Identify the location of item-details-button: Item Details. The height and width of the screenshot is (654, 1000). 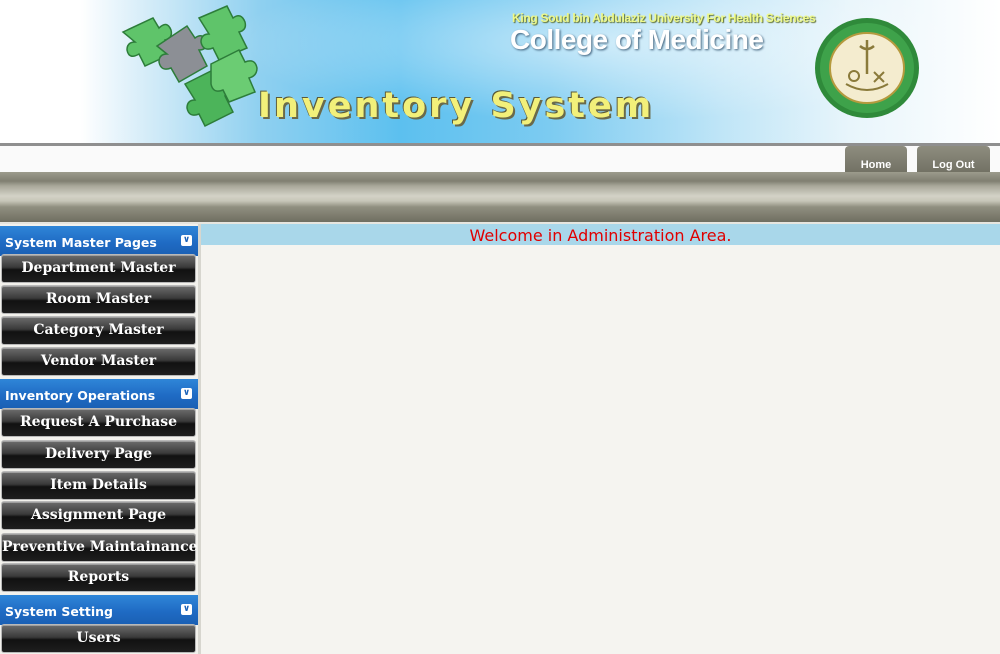
(98, 485).